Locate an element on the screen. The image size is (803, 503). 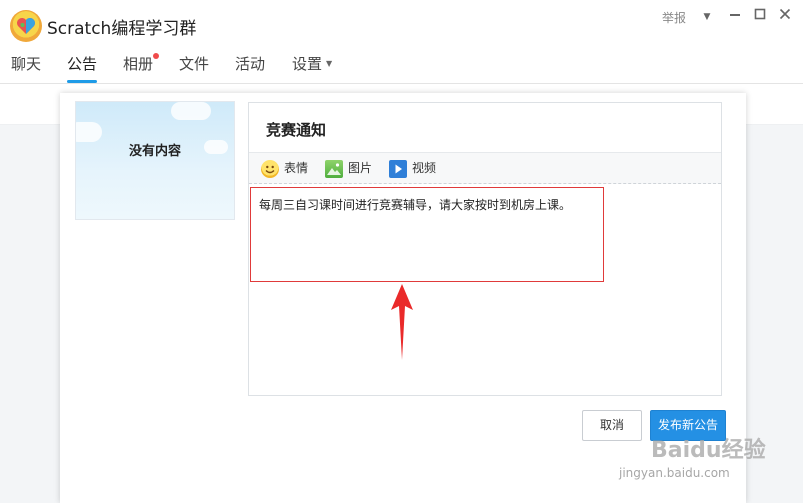
tab-announcement: 公告 is located at coordinates (82, 68).